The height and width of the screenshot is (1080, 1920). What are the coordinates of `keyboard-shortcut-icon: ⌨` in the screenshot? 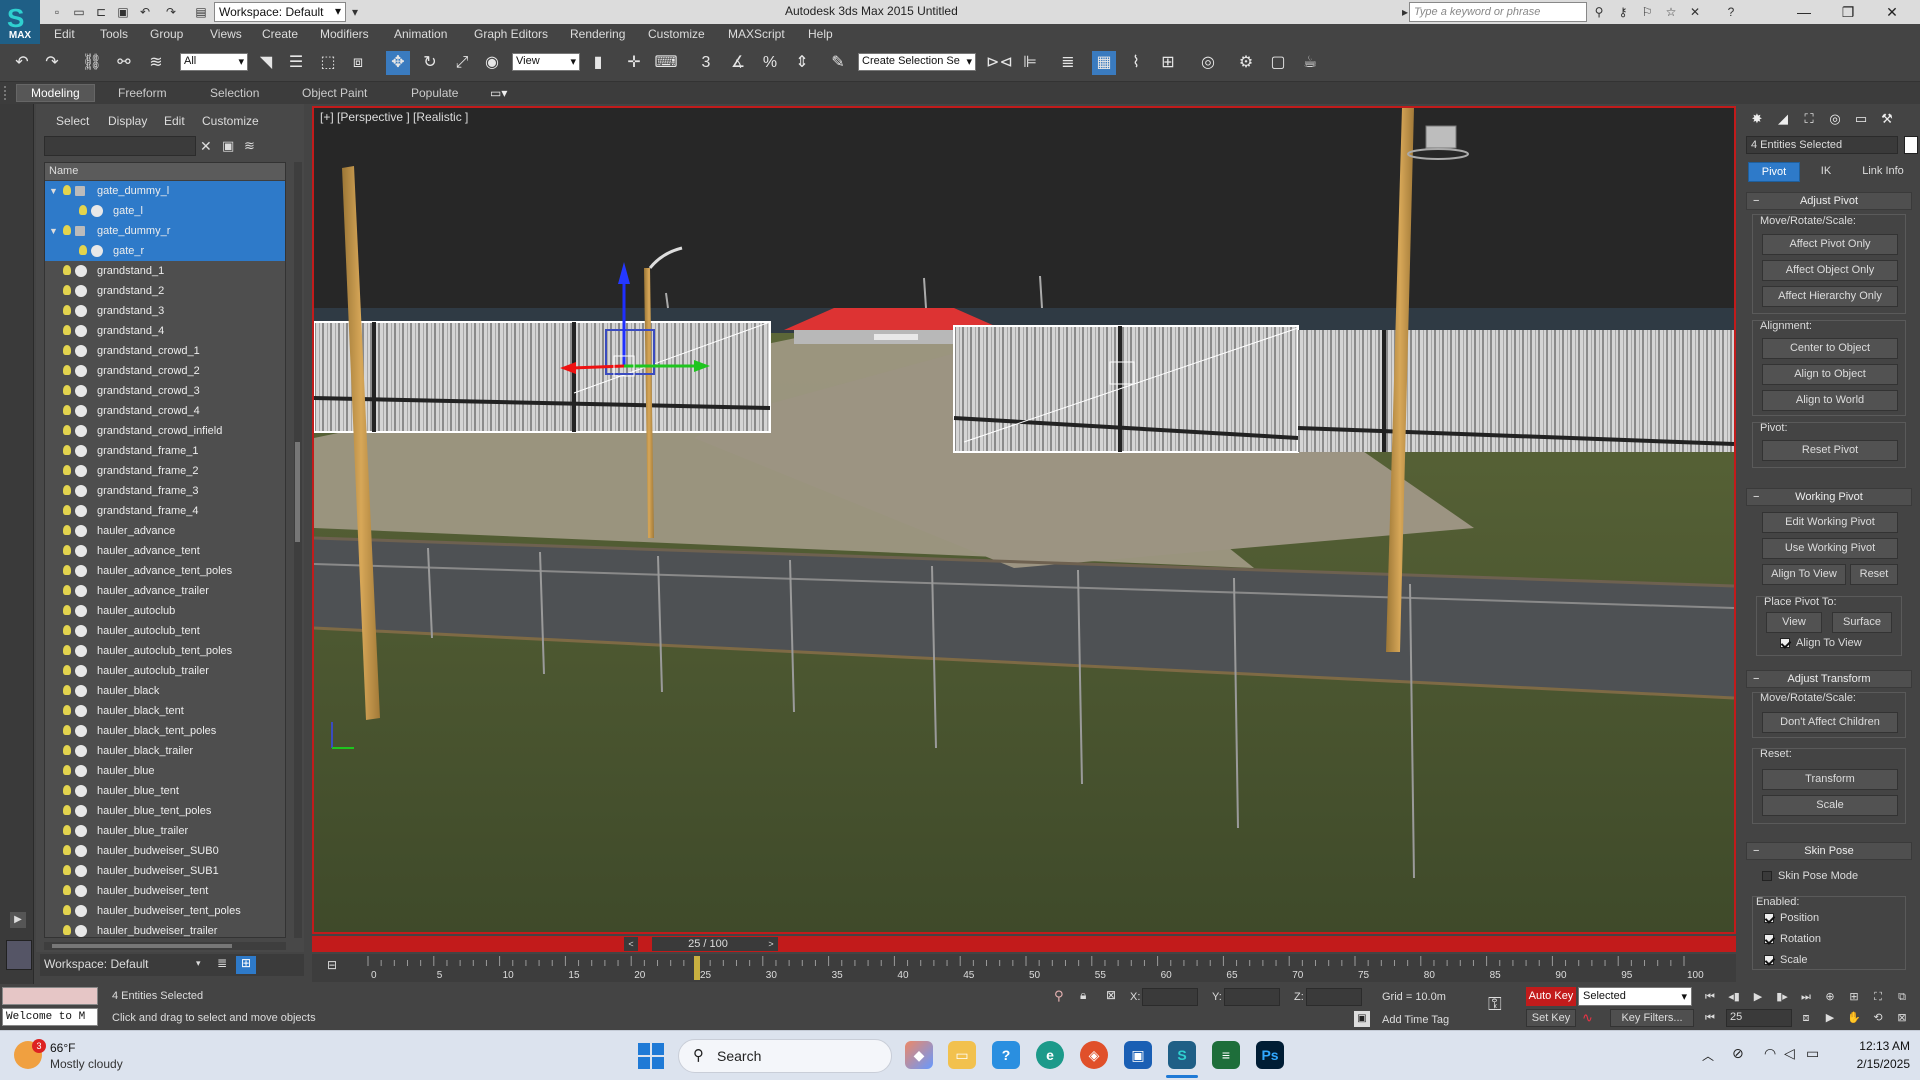 It's located at (666, 63).